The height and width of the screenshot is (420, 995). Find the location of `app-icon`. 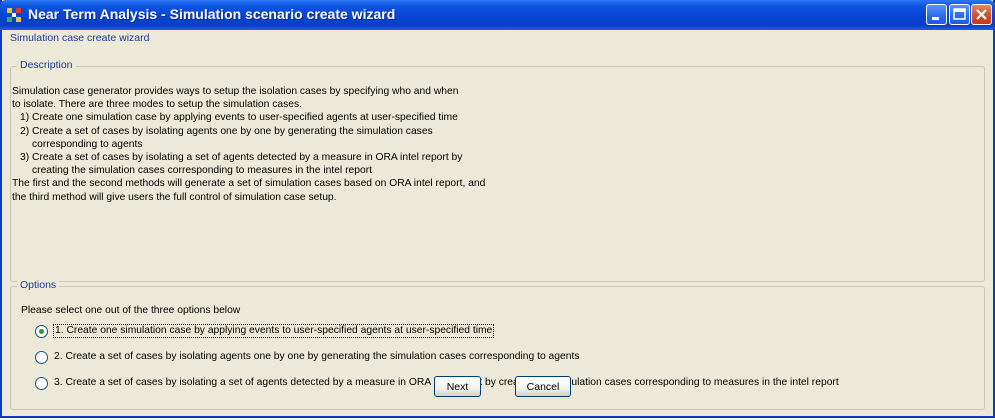

app-icon is located at coordinates (14, 15).